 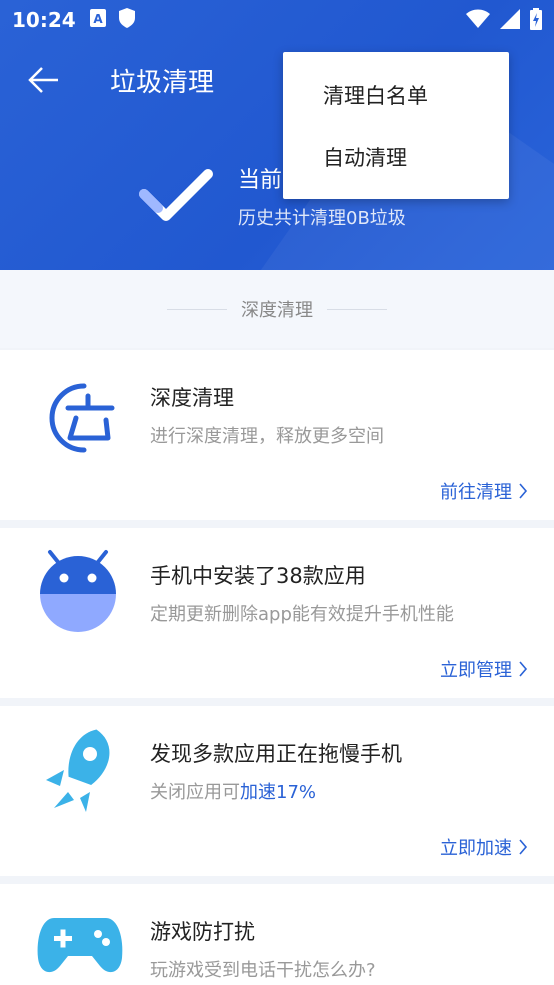 What do you see at coordinates (78, 595) in the screenshot?
I see `android-icon` at bounding box center [78, 595].